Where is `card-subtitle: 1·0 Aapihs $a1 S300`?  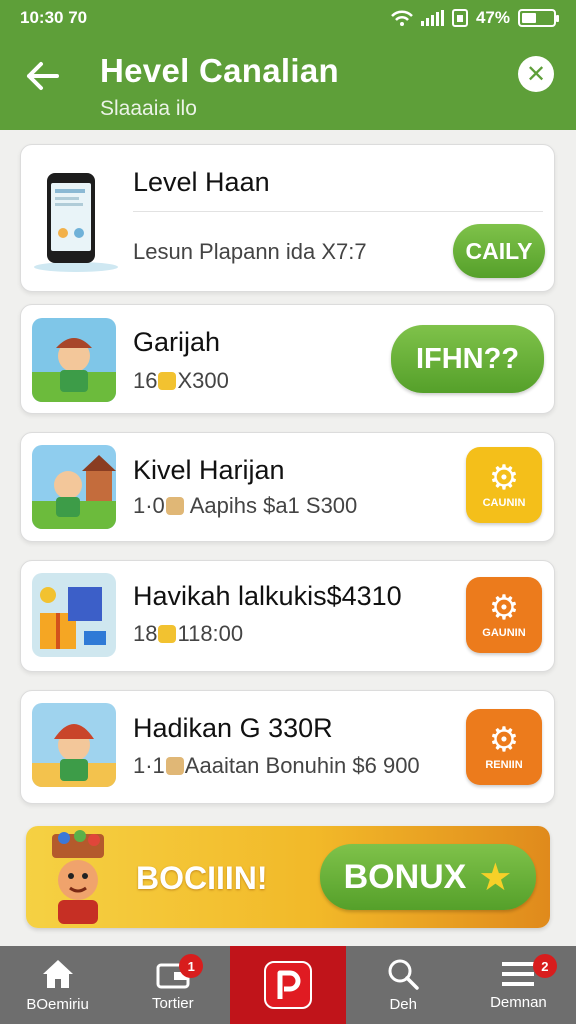
card-subtitle: 1·0 Aapihs $a1 S300 is located at coordinates (245, 505).